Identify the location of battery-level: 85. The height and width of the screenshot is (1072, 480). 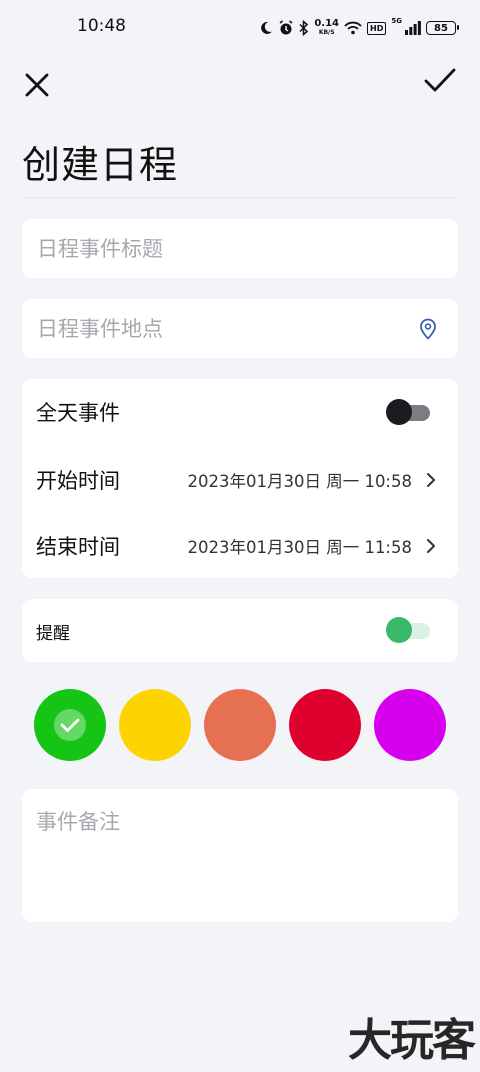
(441, 28).